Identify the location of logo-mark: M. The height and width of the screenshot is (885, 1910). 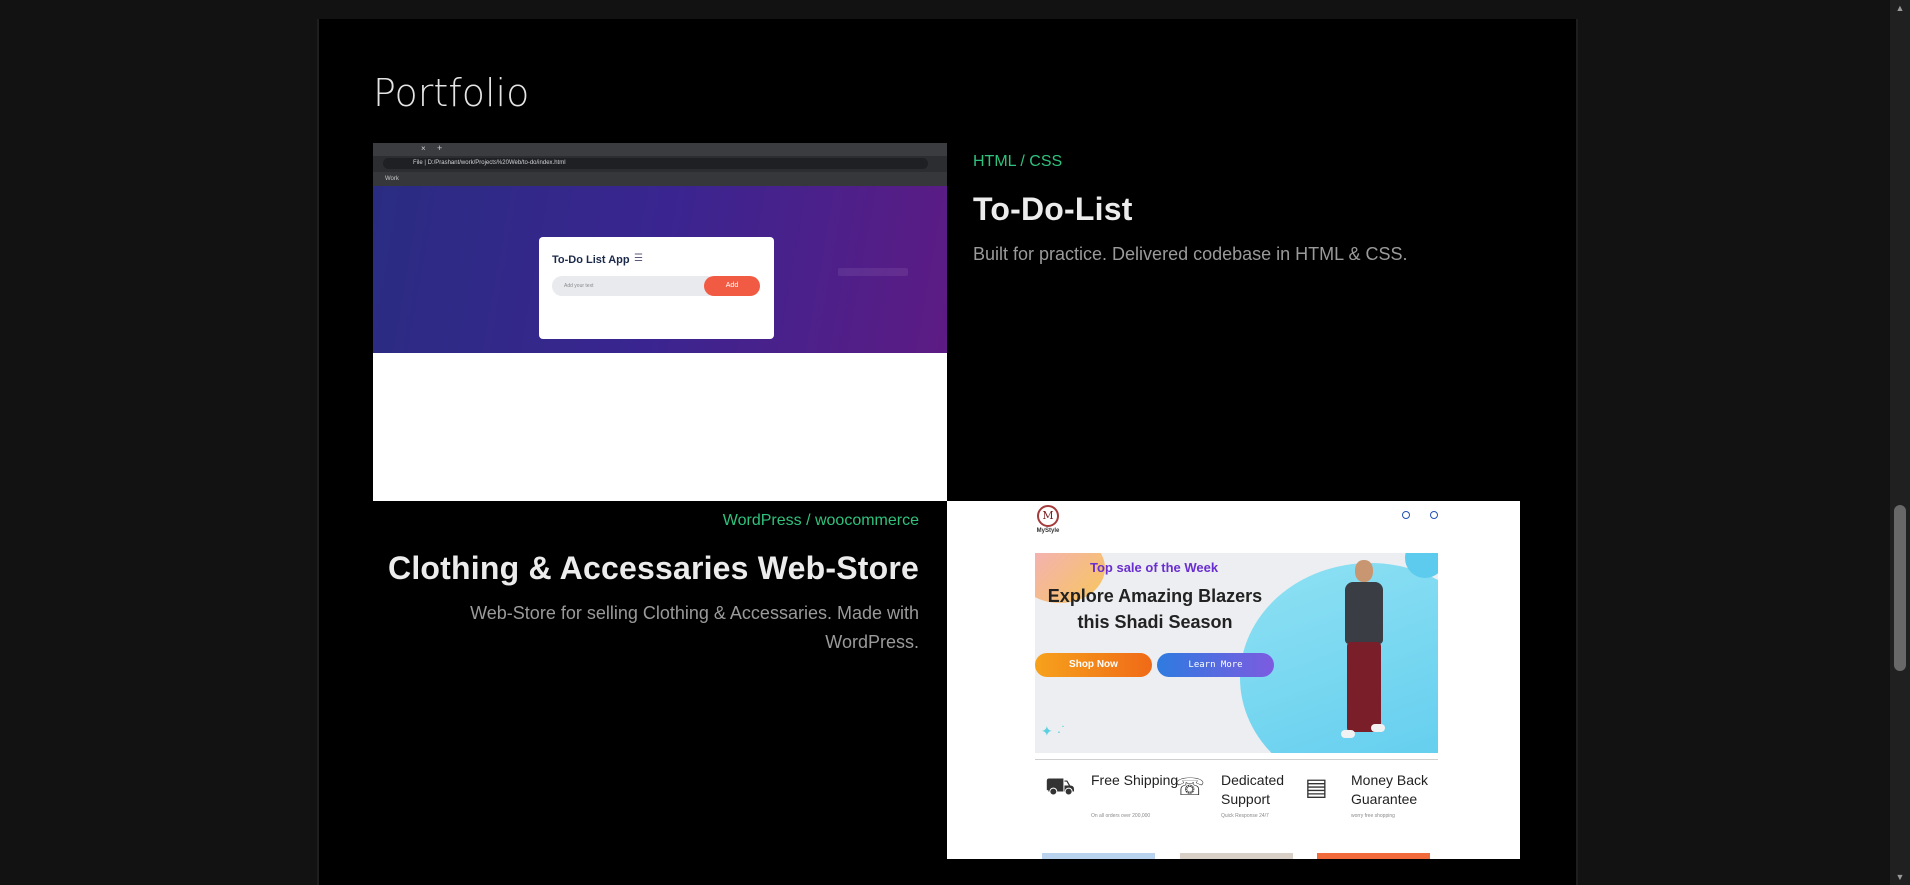
(1048, 516).